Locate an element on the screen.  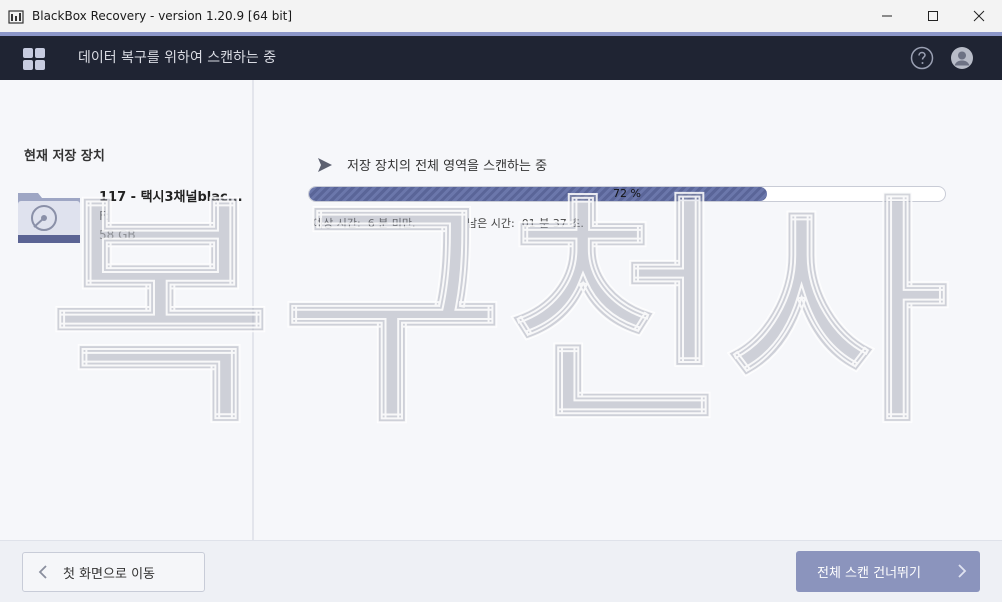
skip-full-scan-button: 전체 스캔 건너뛰기 is located at coordinates (888, 571).